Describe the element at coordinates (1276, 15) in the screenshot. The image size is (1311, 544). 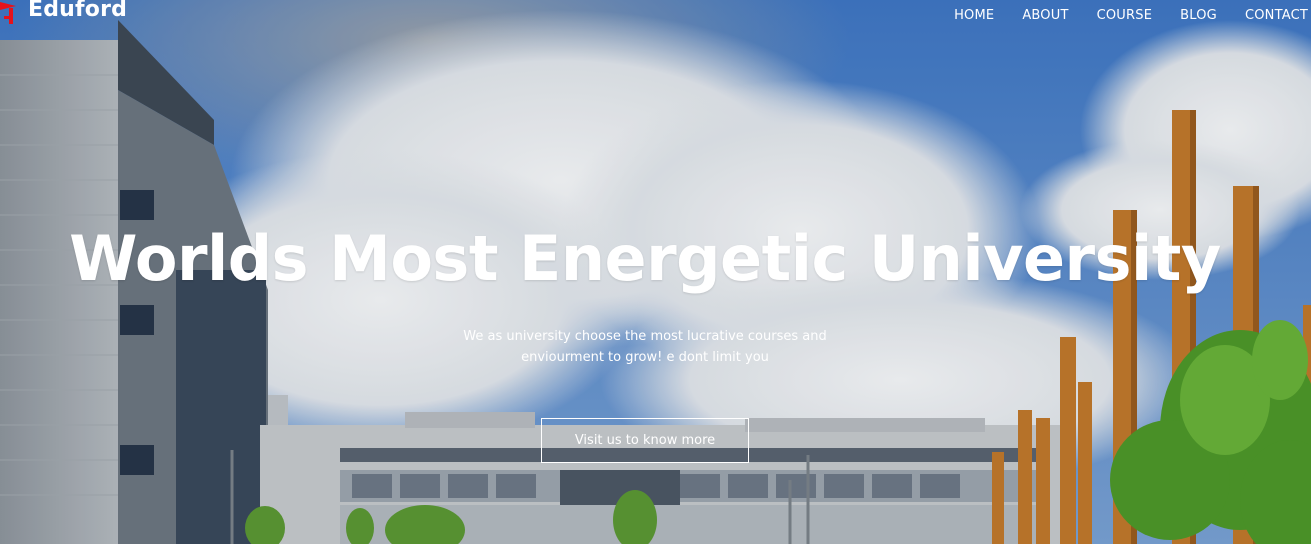
I see `nav-contact-link: CONTACT` at that location.